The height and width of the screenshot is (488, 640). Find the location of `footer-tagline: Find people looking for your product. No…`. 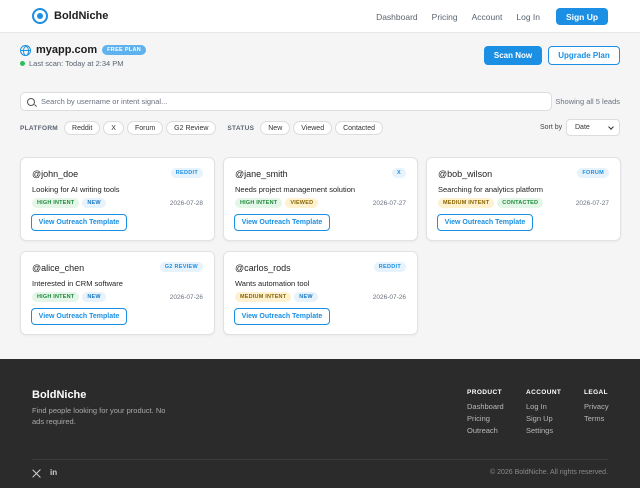

footer-tagline: Find people looking for your product. No… is located at coordinates (99, 416).